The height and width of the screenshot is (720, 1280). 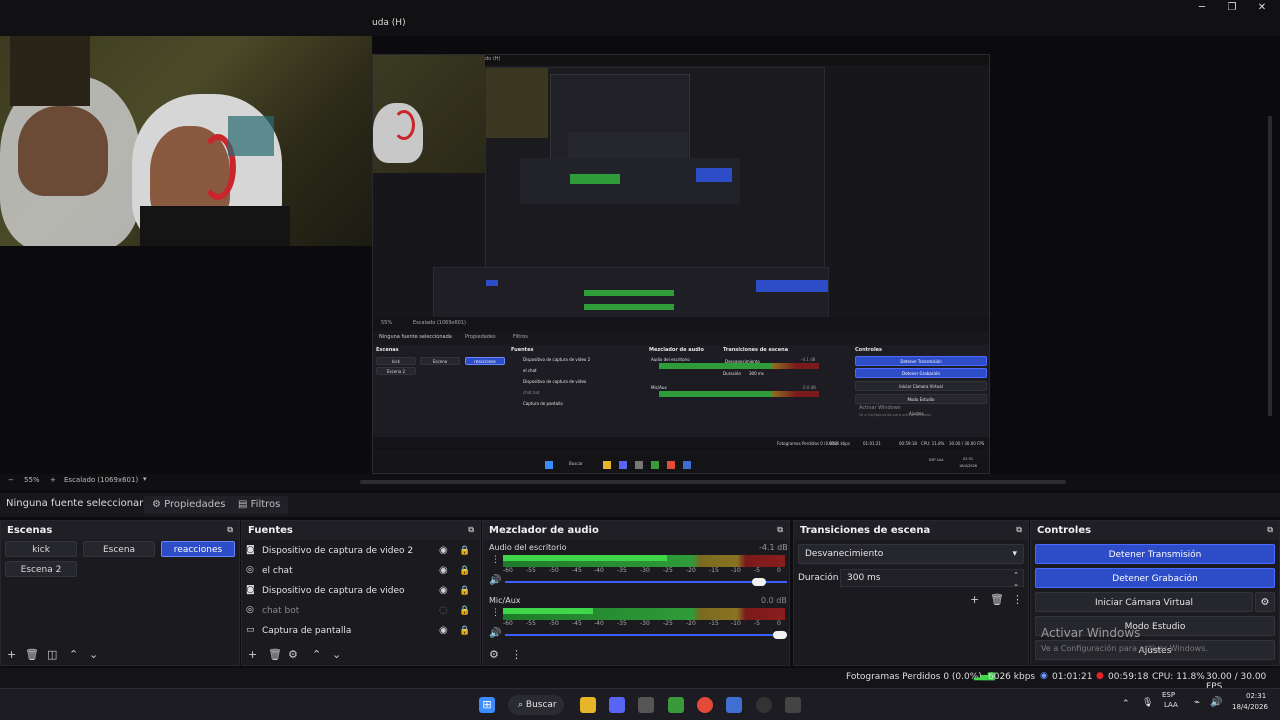 What do you see at coordinates (1147, 703) in the screenshot?
I see `mic-icon: 🎙` at bounding box center [1147, 703].